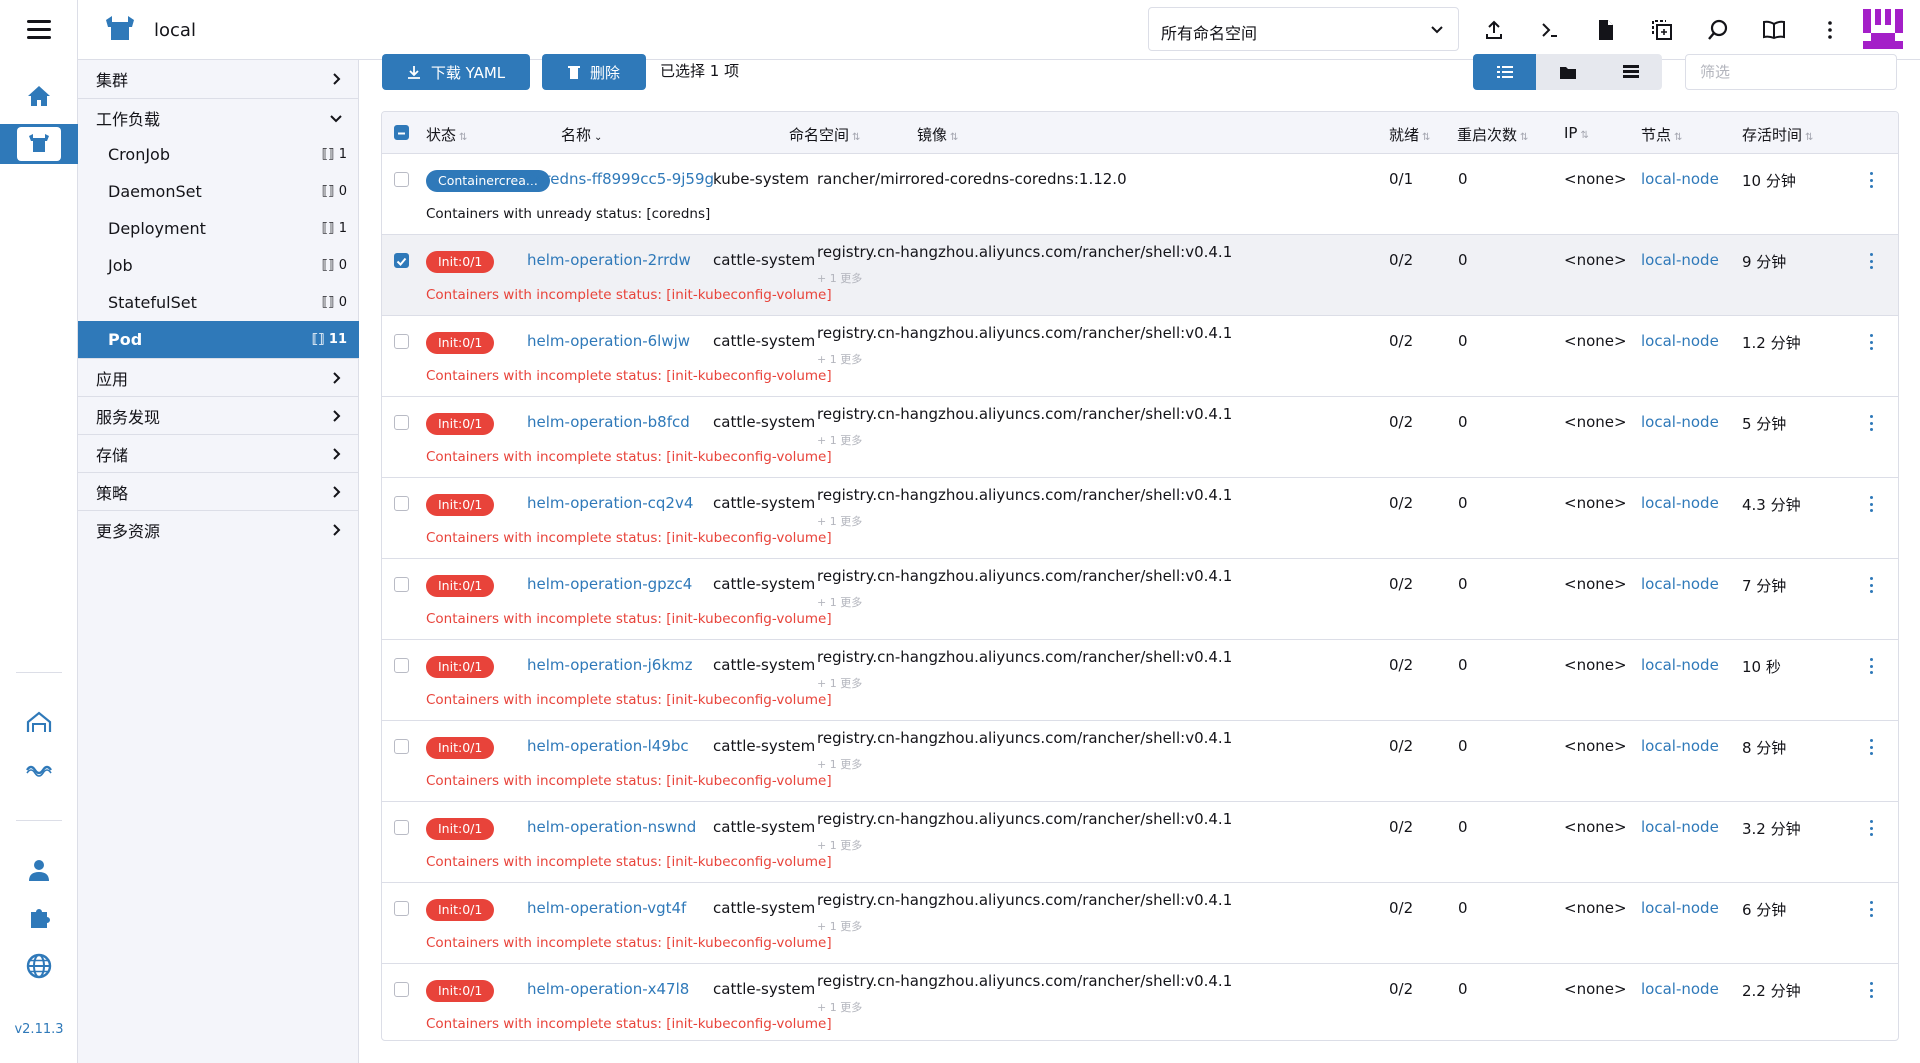 The width and height of the screenshot is (1920, 1063). I want to click on column-header-restarts: 重启次数 ⇅, so click(1492, 134).